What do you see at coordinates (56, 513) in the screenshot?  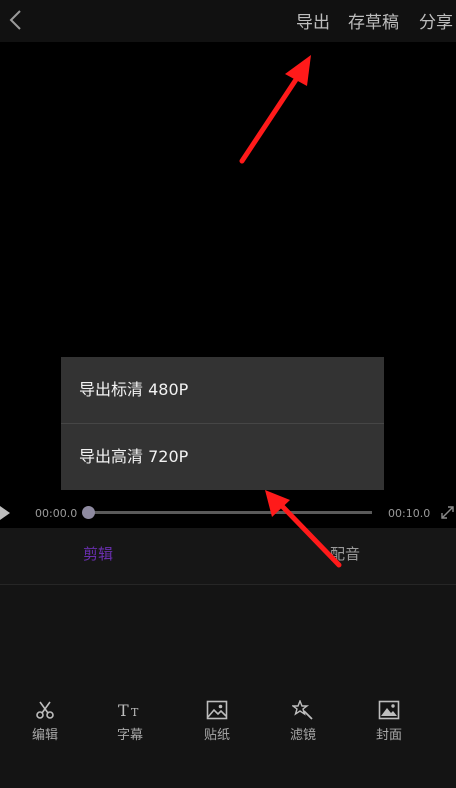 I see `current-time: 00:00.0` at bounding box center [56, 513].